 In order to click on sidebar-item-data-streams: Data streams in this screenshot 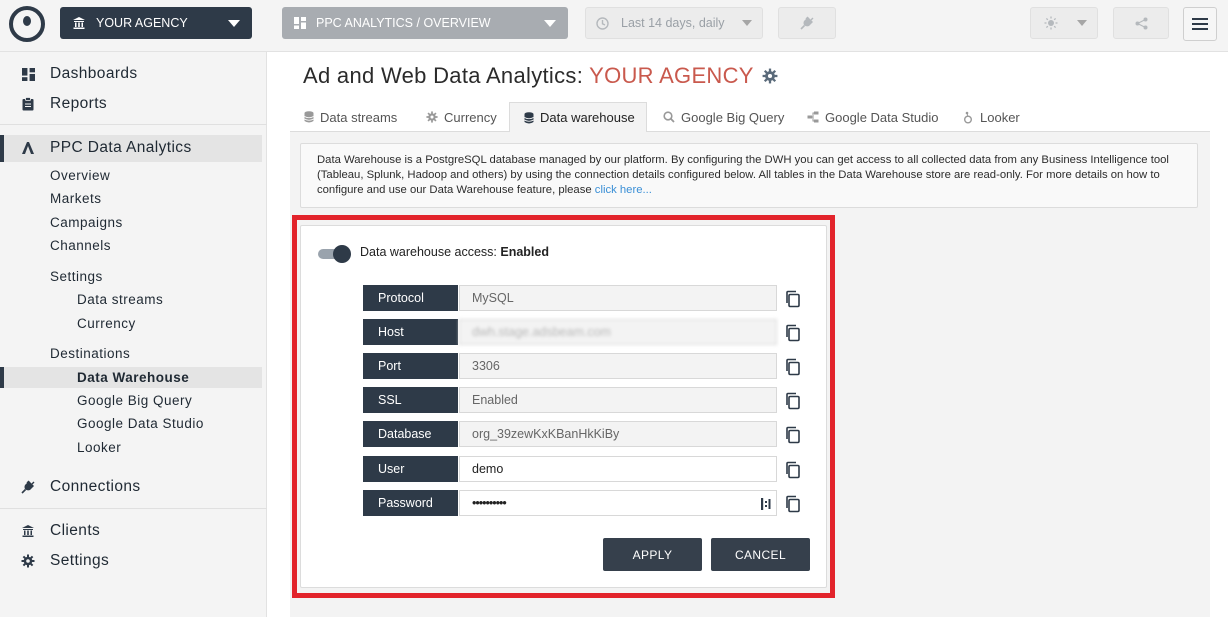, I will do `click(133, 299)`.